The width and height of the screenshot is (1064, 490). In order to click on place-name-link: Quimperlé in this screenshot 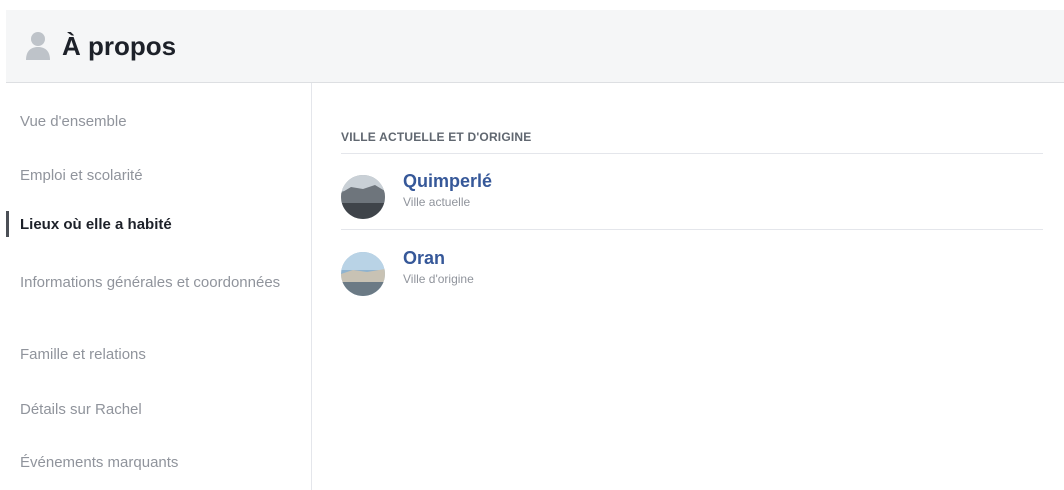, I will do `click(447, 181)`.